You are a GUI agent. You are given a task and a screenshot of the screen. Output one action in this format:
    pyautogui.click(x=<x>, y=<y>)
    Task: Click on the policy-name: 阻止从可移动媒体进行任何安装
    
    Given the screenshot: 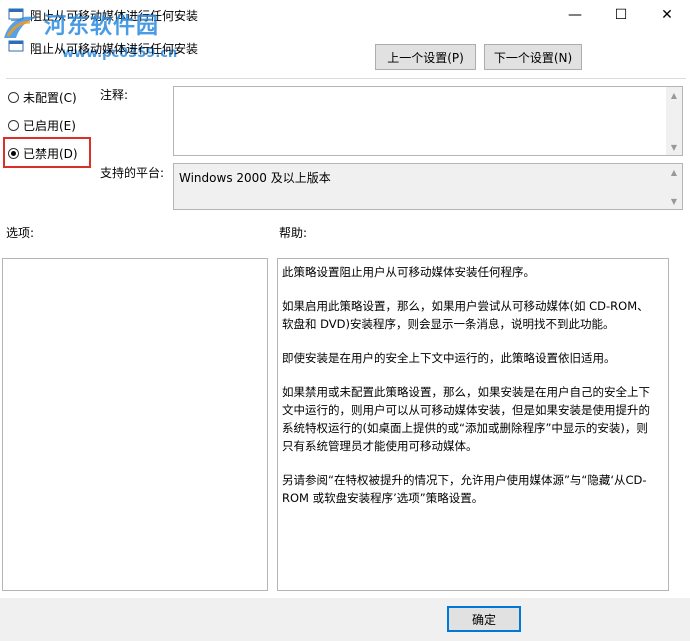 What is the action you would take?
    pyautogui.click(x=114, y=49)
    